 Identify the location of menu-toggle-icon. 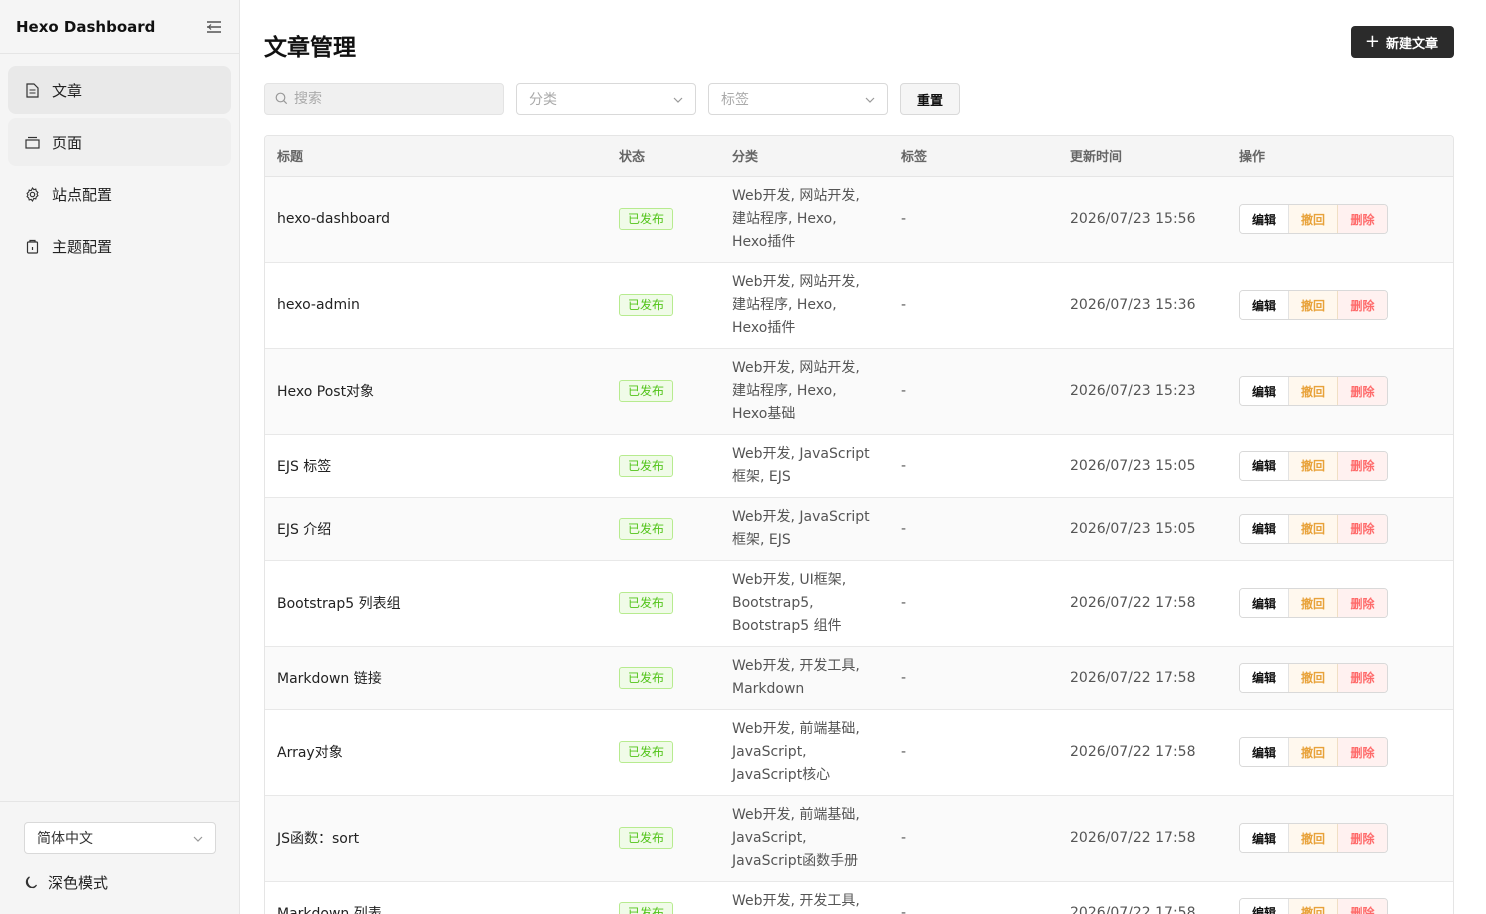
(214, 27).